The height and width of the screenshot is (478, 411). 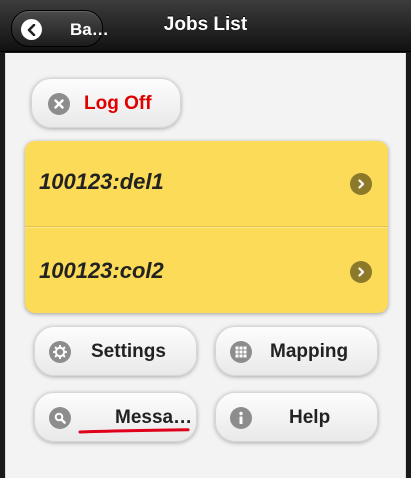 I want to click on gear-icon, so click(x=60, y=352).